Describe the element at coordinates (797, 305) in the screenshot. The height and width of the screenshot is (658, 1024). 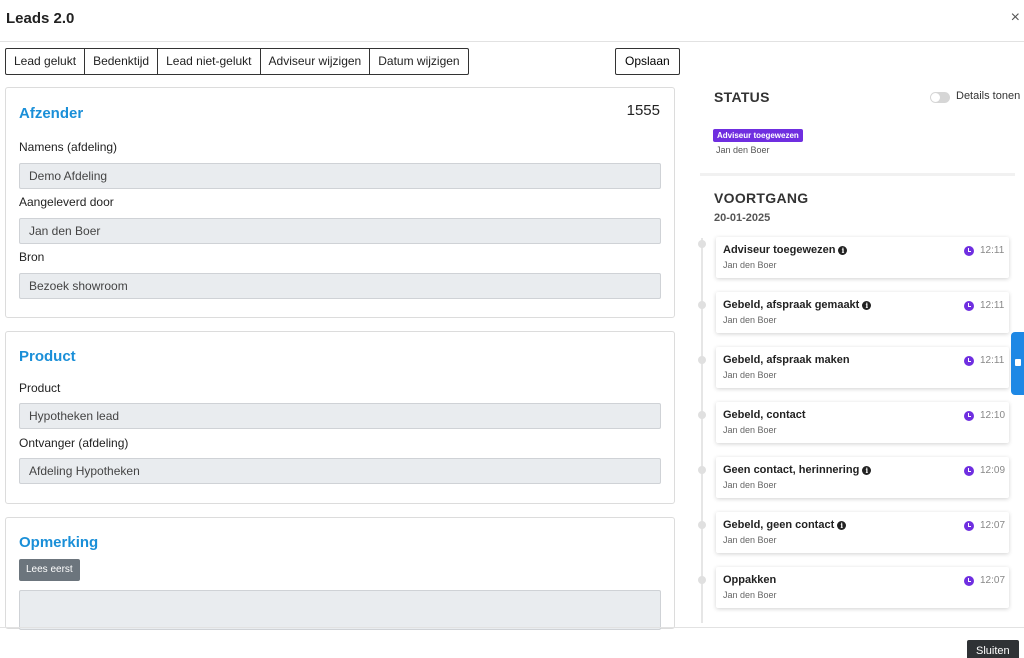
I see `timeline-item-title: Gebeld, afspraak gemaakt i` at that location.